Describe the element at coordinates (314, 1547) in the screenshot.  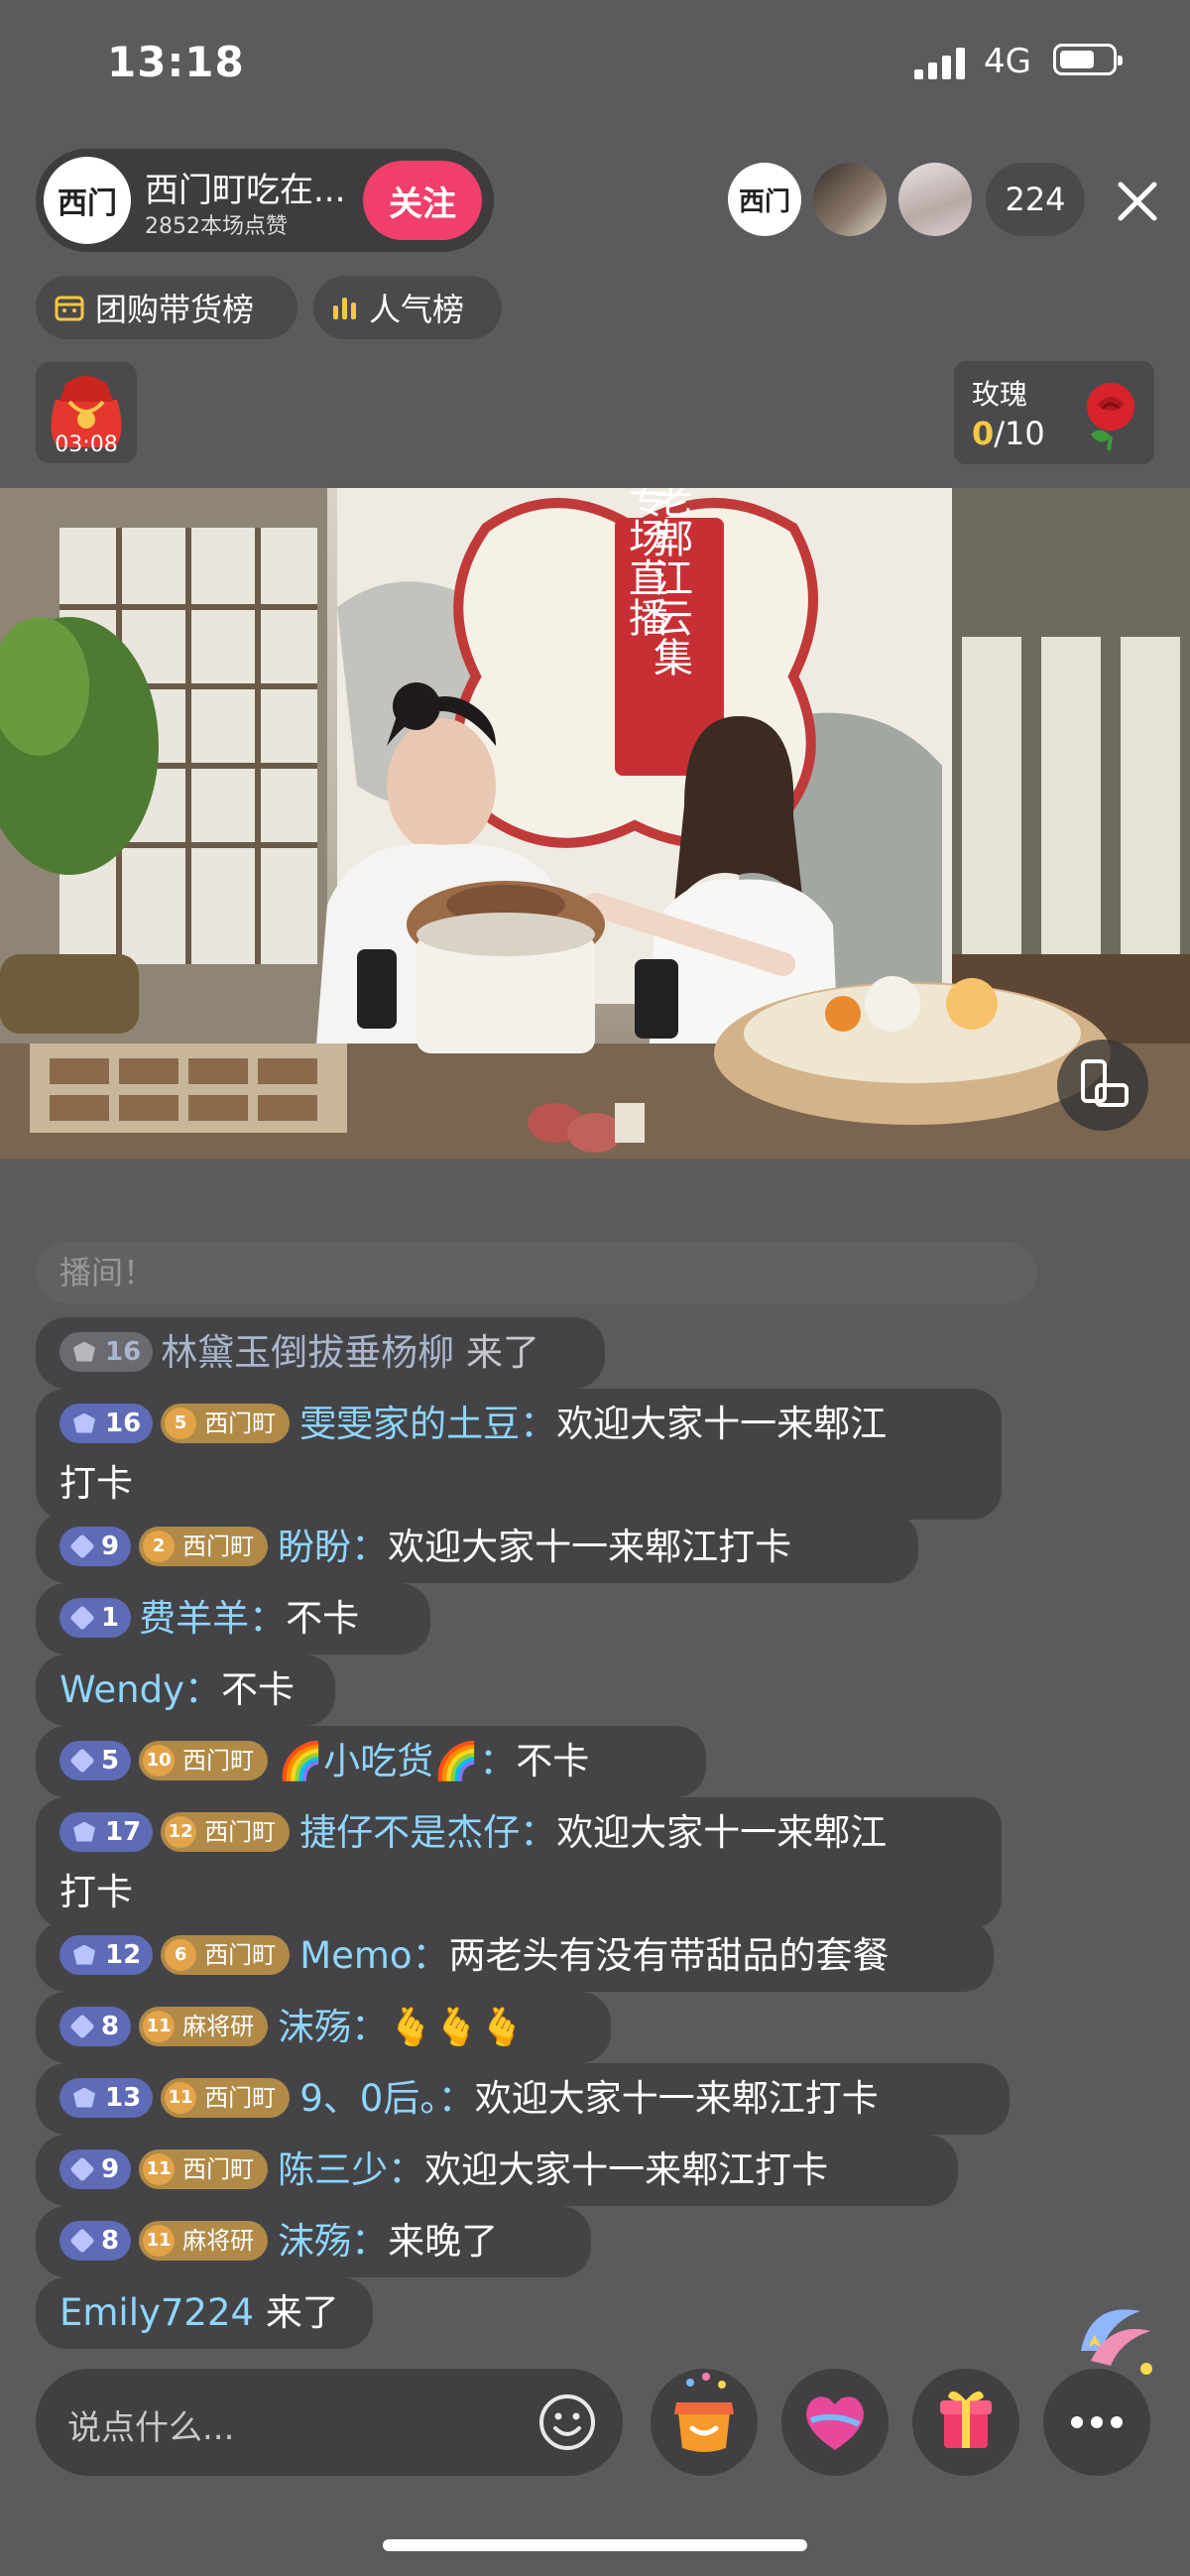
I see `comment-user: 盼盼` at that location.